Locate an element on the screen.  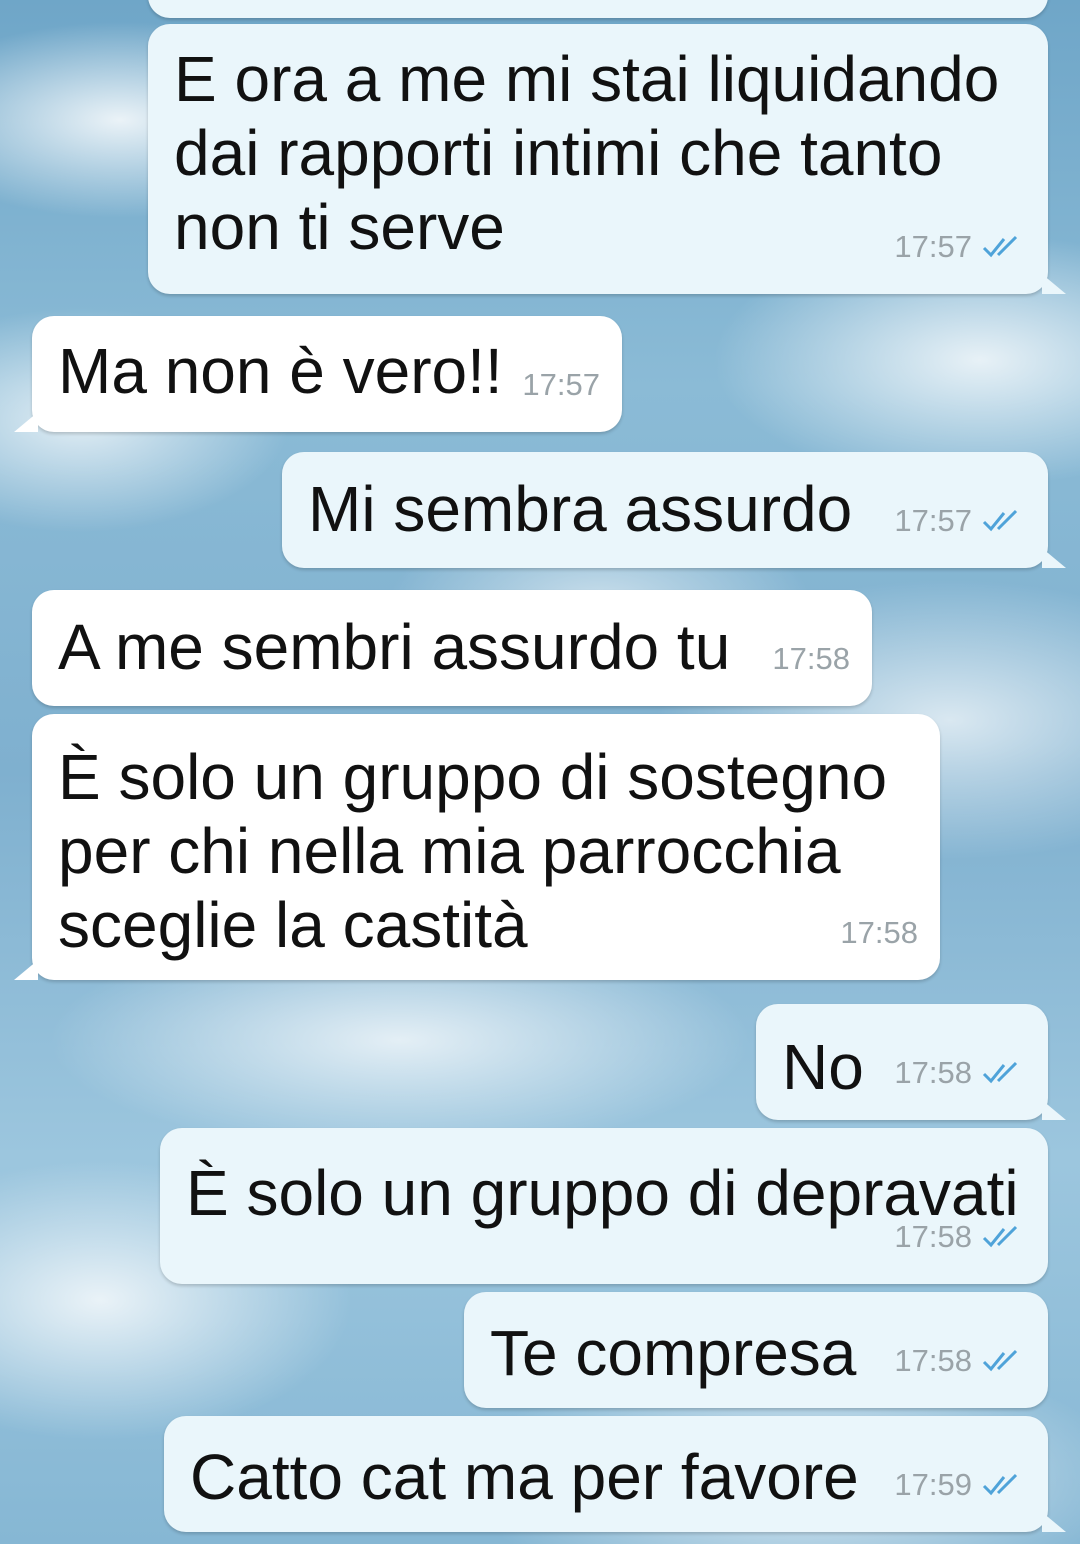
message-bubble-outgoing: Te compresa 17:58 is located at coordinates (756, 1350).